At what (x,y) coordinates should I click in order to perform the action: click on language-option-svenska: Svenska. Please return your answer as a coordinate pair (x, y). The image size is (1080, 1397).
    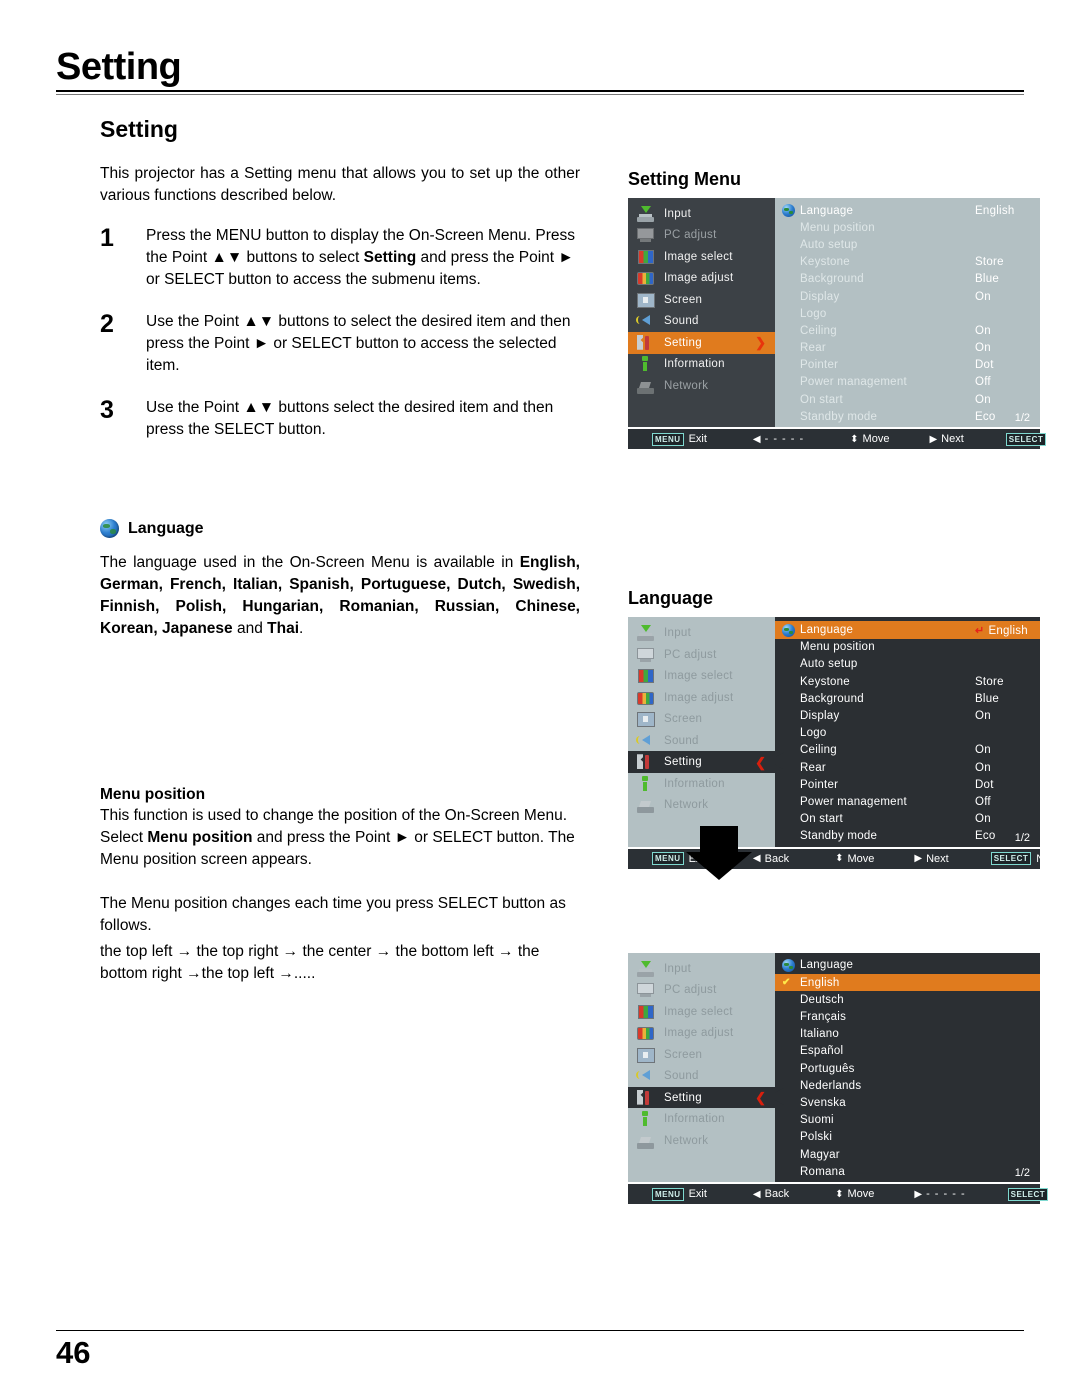
    Looking at the image, I should click on (907, 1102).